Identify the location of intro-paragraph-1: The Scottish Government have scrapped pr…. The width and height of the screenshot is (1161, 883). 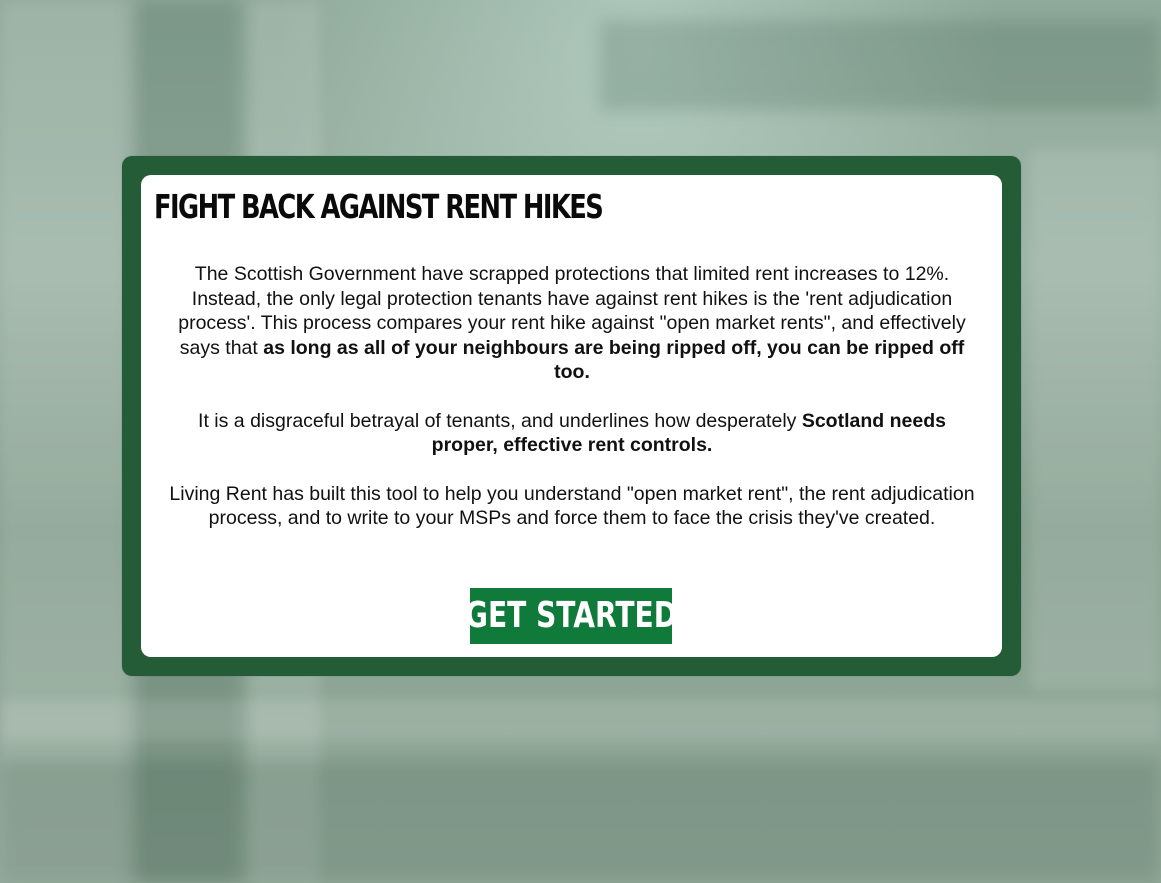
(572, 323).